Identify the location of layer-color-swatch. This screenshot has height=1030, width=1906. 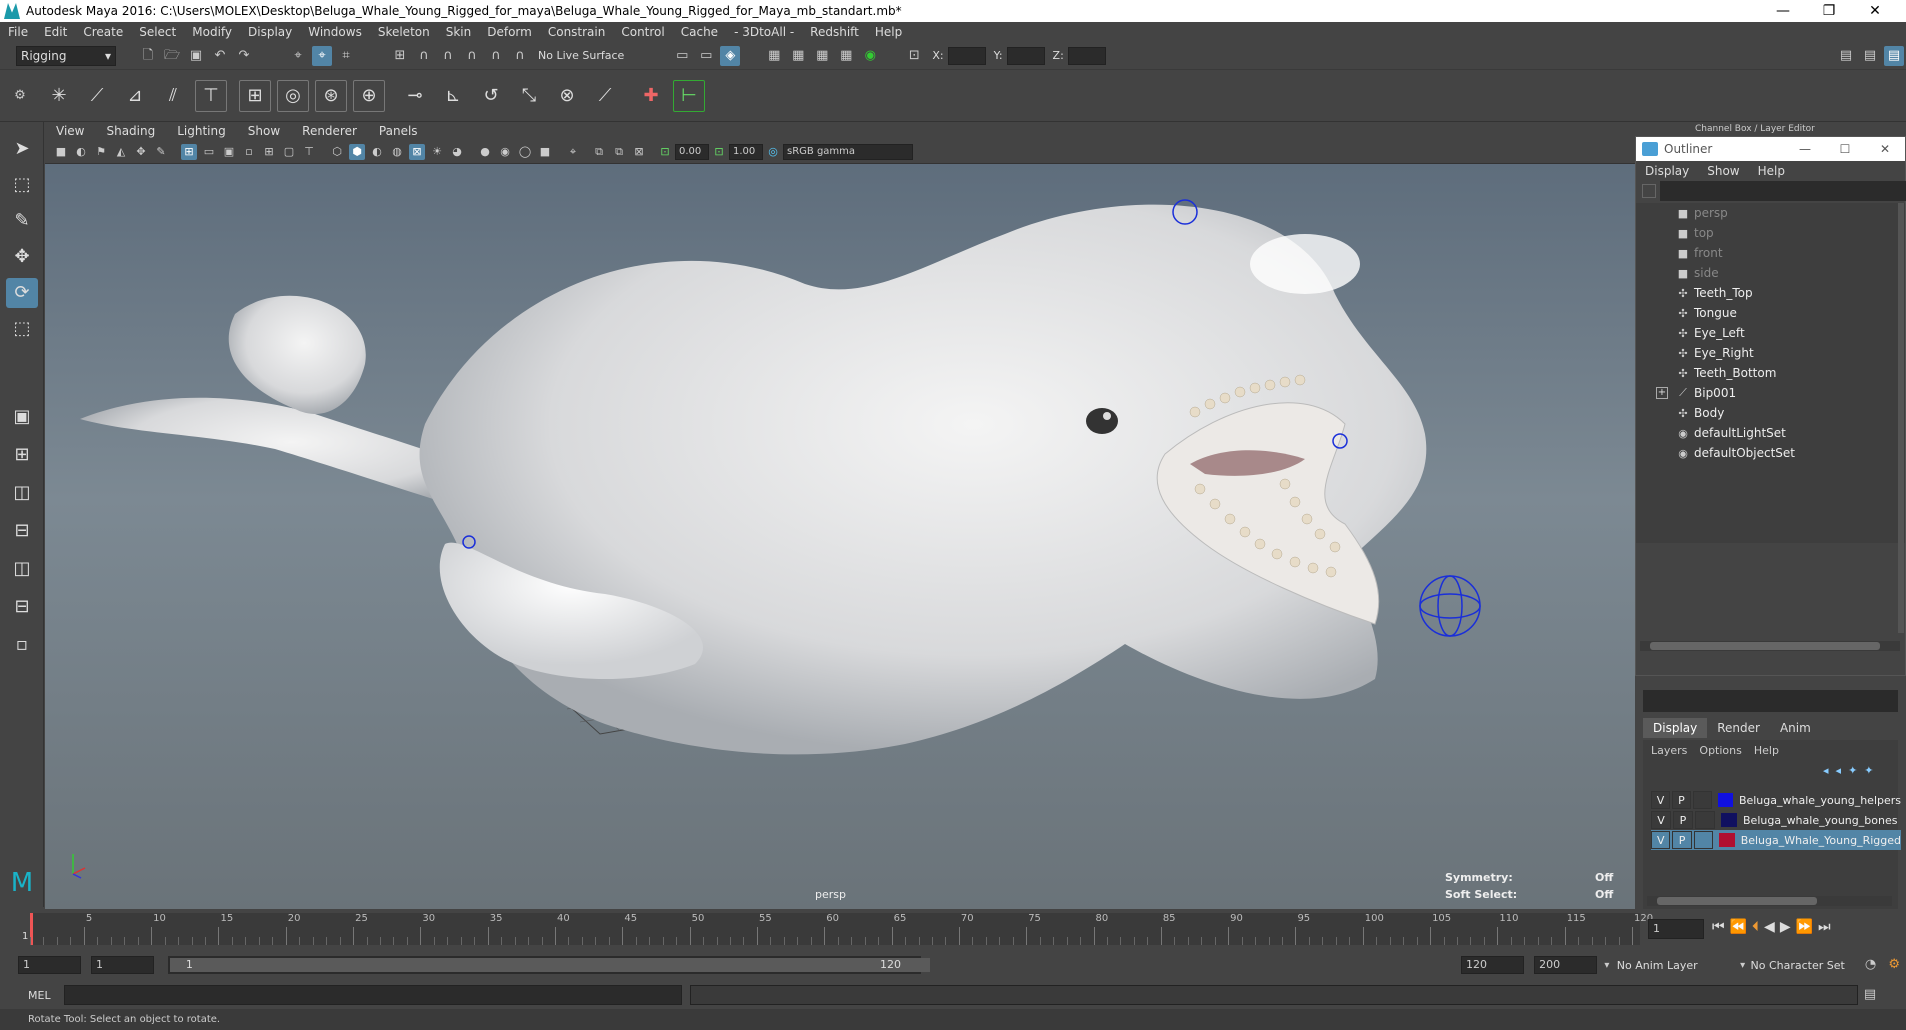
(1729, 820).